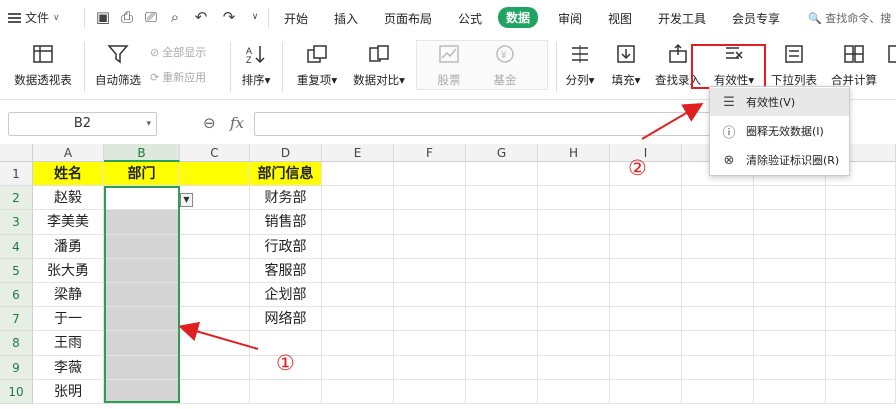  What do you see at coordinates (580, 64) in the screenshot?
I see `text-to-columns-button: 分列▾` at bounding box center [580, 64].